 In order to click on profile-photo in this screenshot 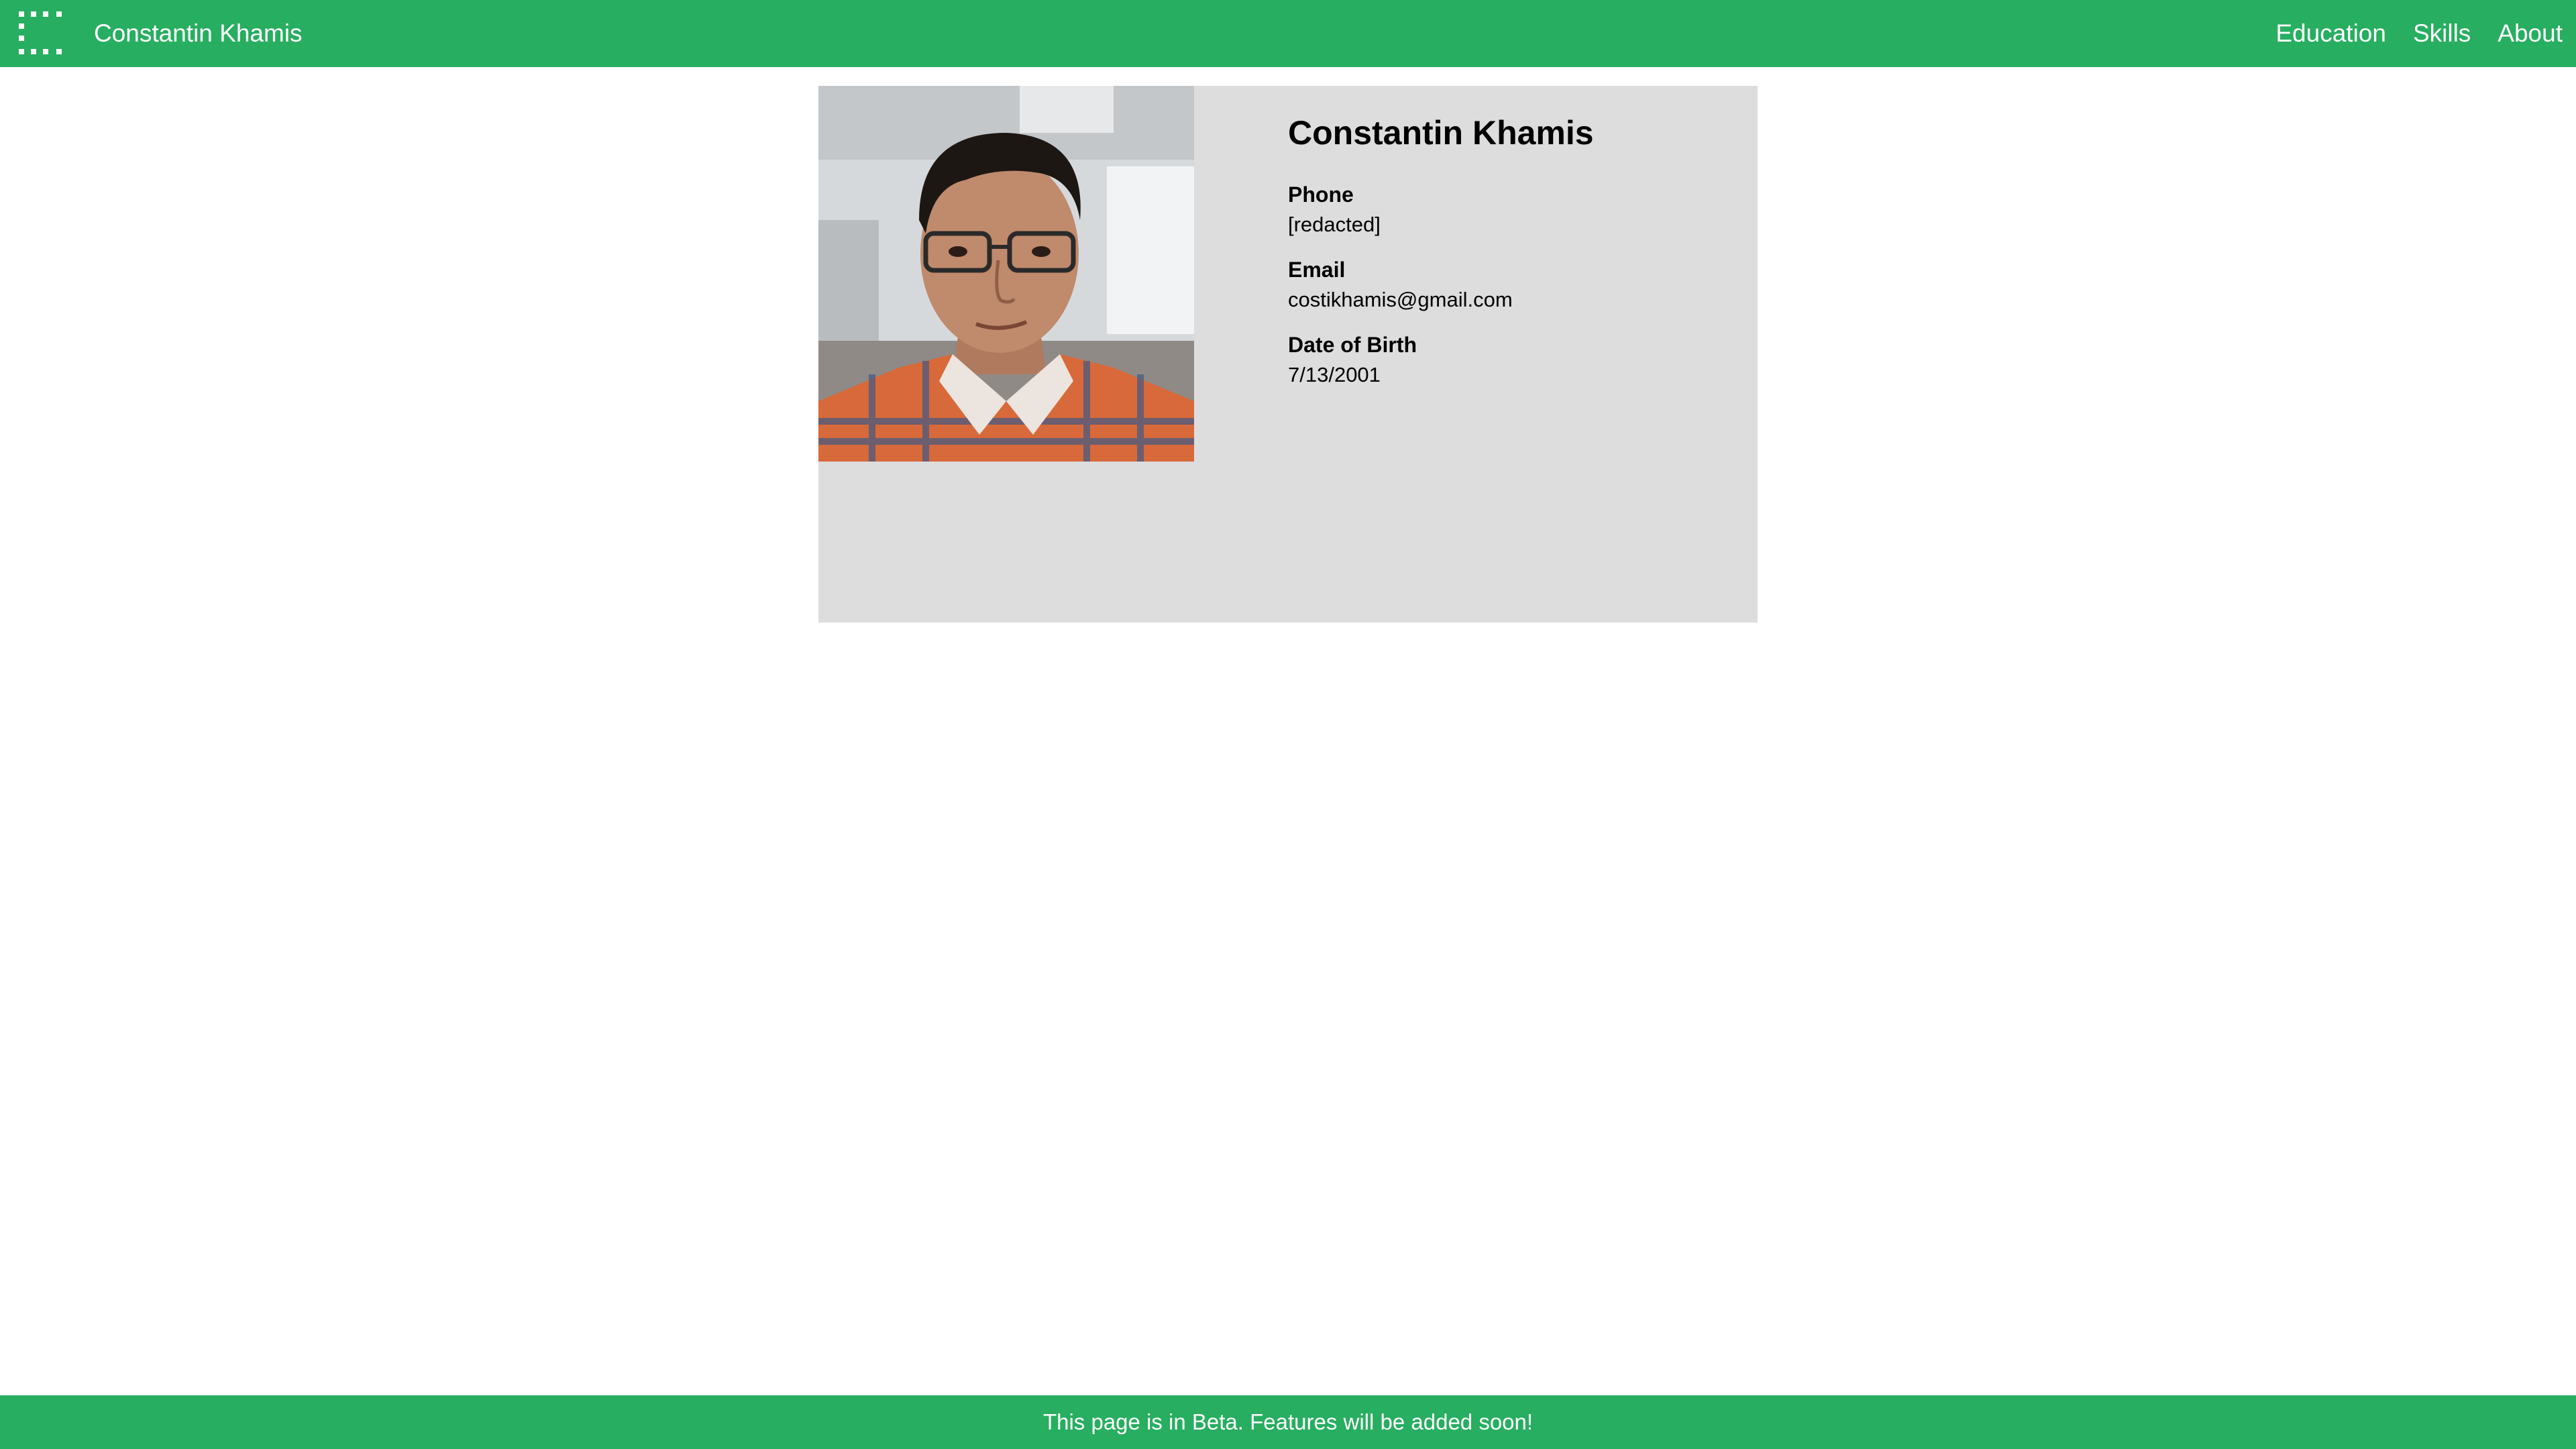, I will do `click(1006, 274)`.